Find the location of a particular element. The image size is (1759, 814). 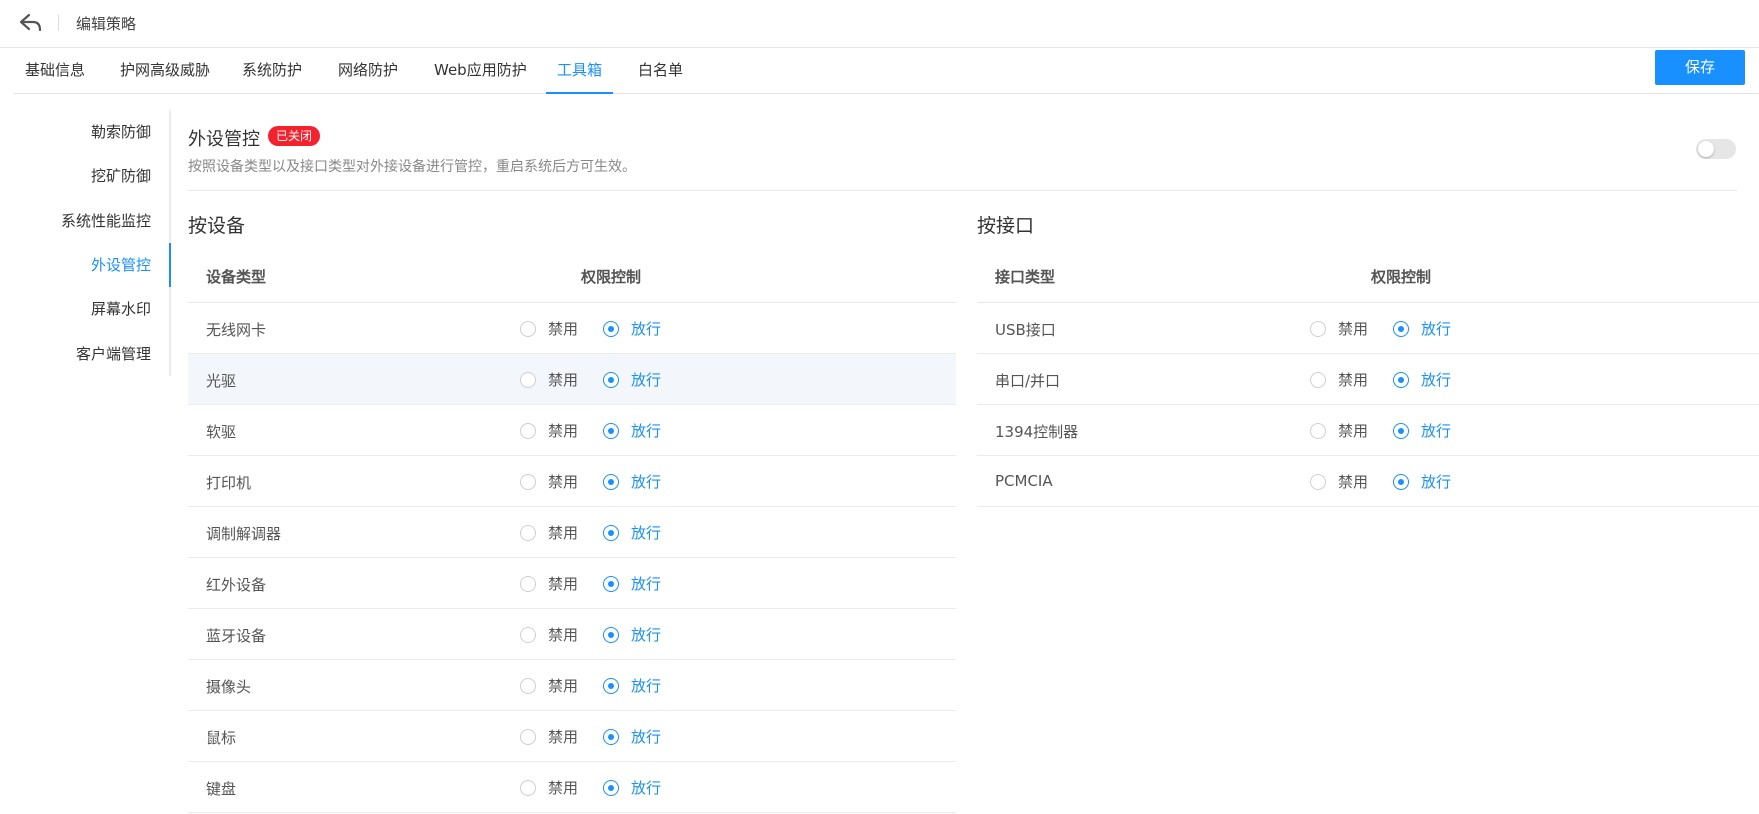

tab-web-protection: Web应用防护 is located at coordinates (480, 71).